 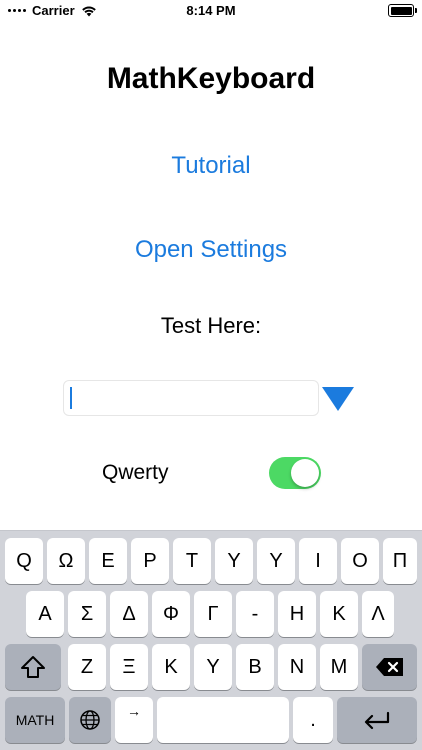 I want to click on key: Ρ, so click(x=150, y=561).